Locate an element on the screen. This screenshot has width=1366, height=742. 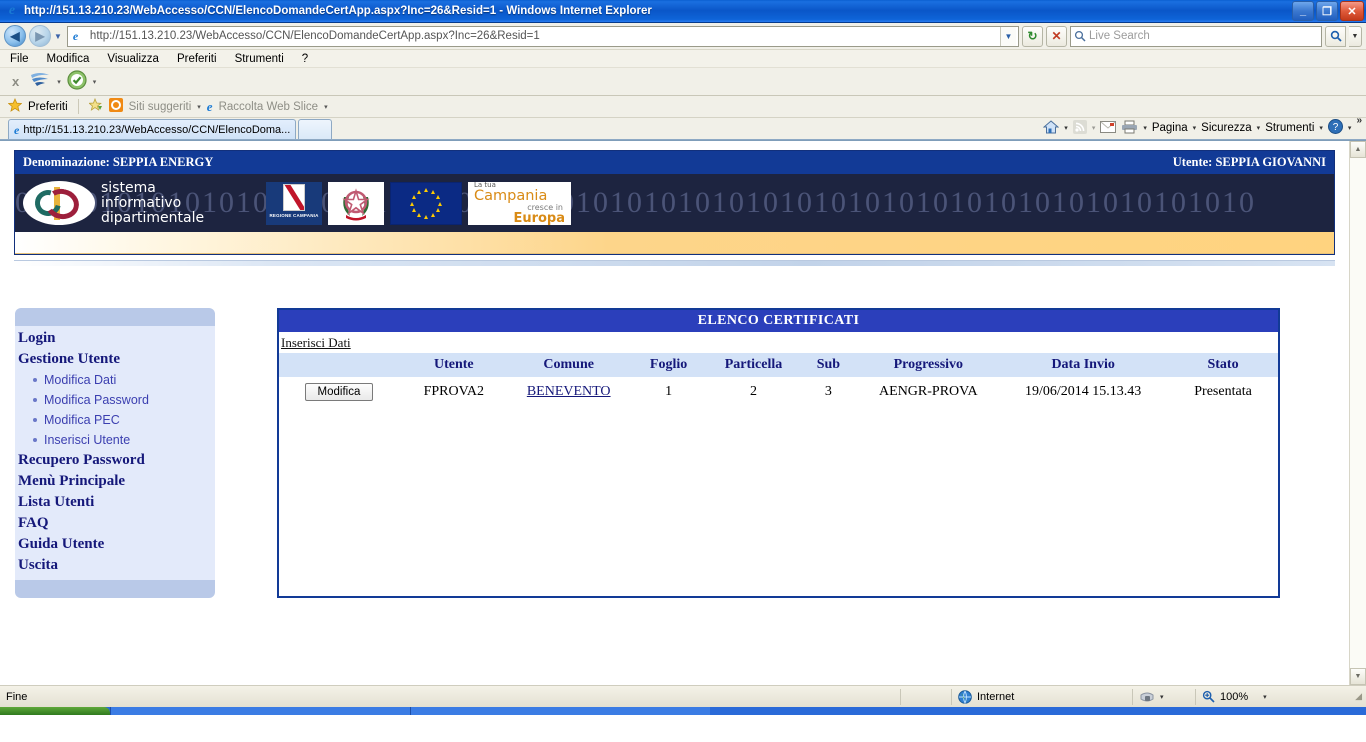
printer-icon is located at coordinates (1129, 128).